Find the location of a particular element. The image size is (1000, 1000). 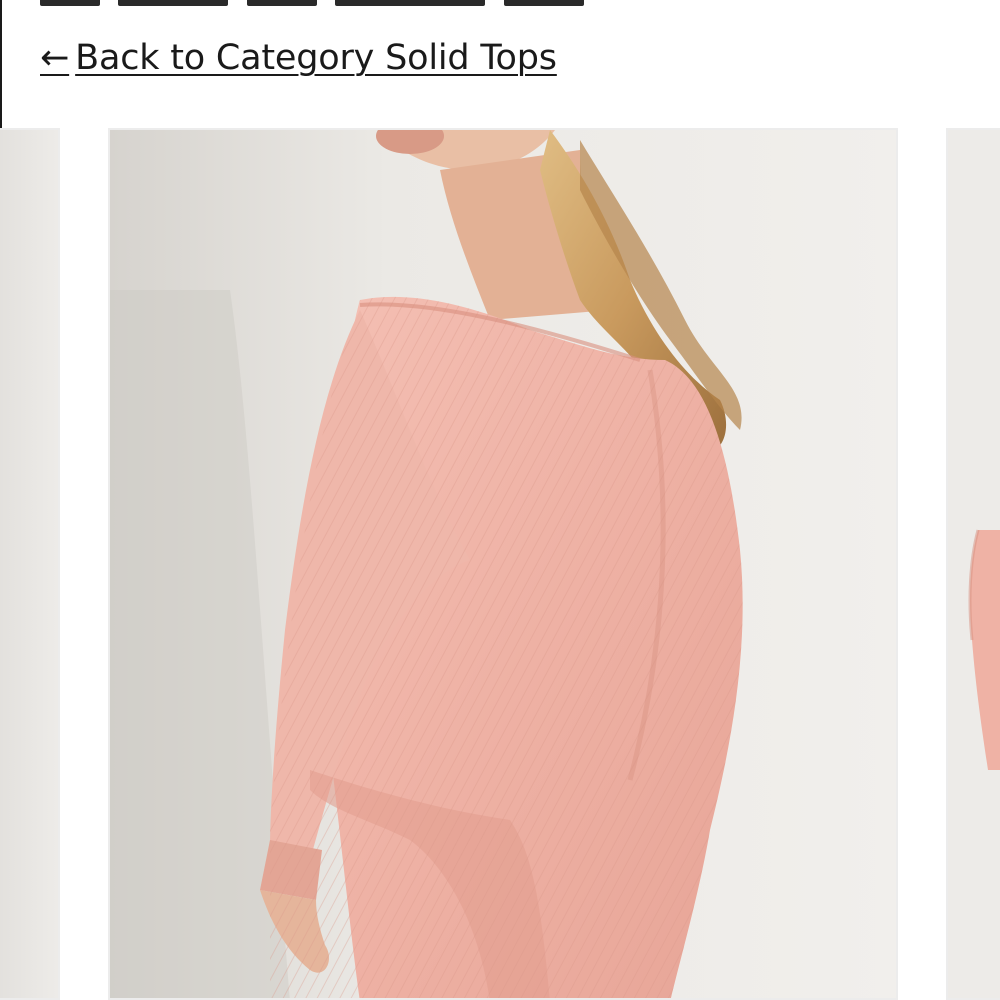

back-to-category-link: ← Back to Category Solid Tops is located at coordinates (298, 58).